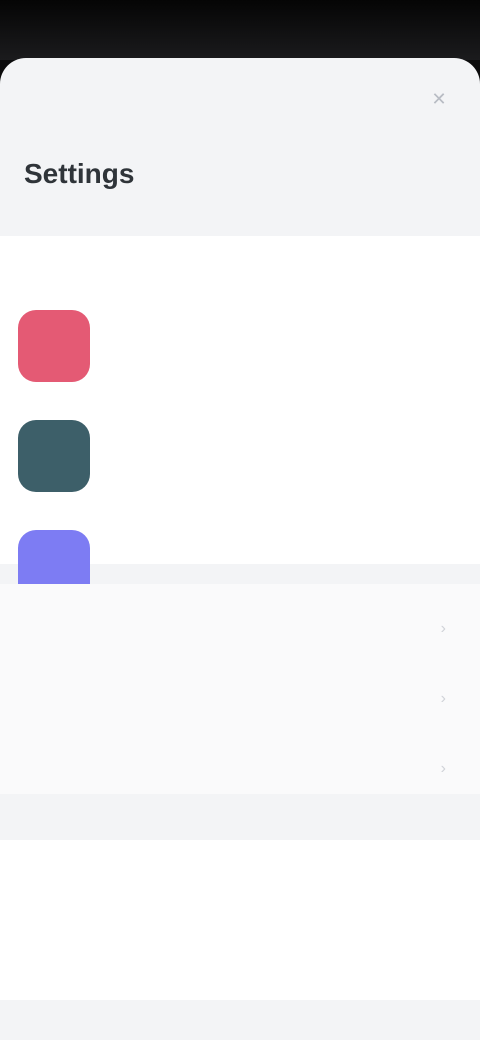 This screenshot has width=480, height=1040. What do you see at coordinates (237, 970) in the screenshot?
I see `manage-button` at bounding box center [237, 970].